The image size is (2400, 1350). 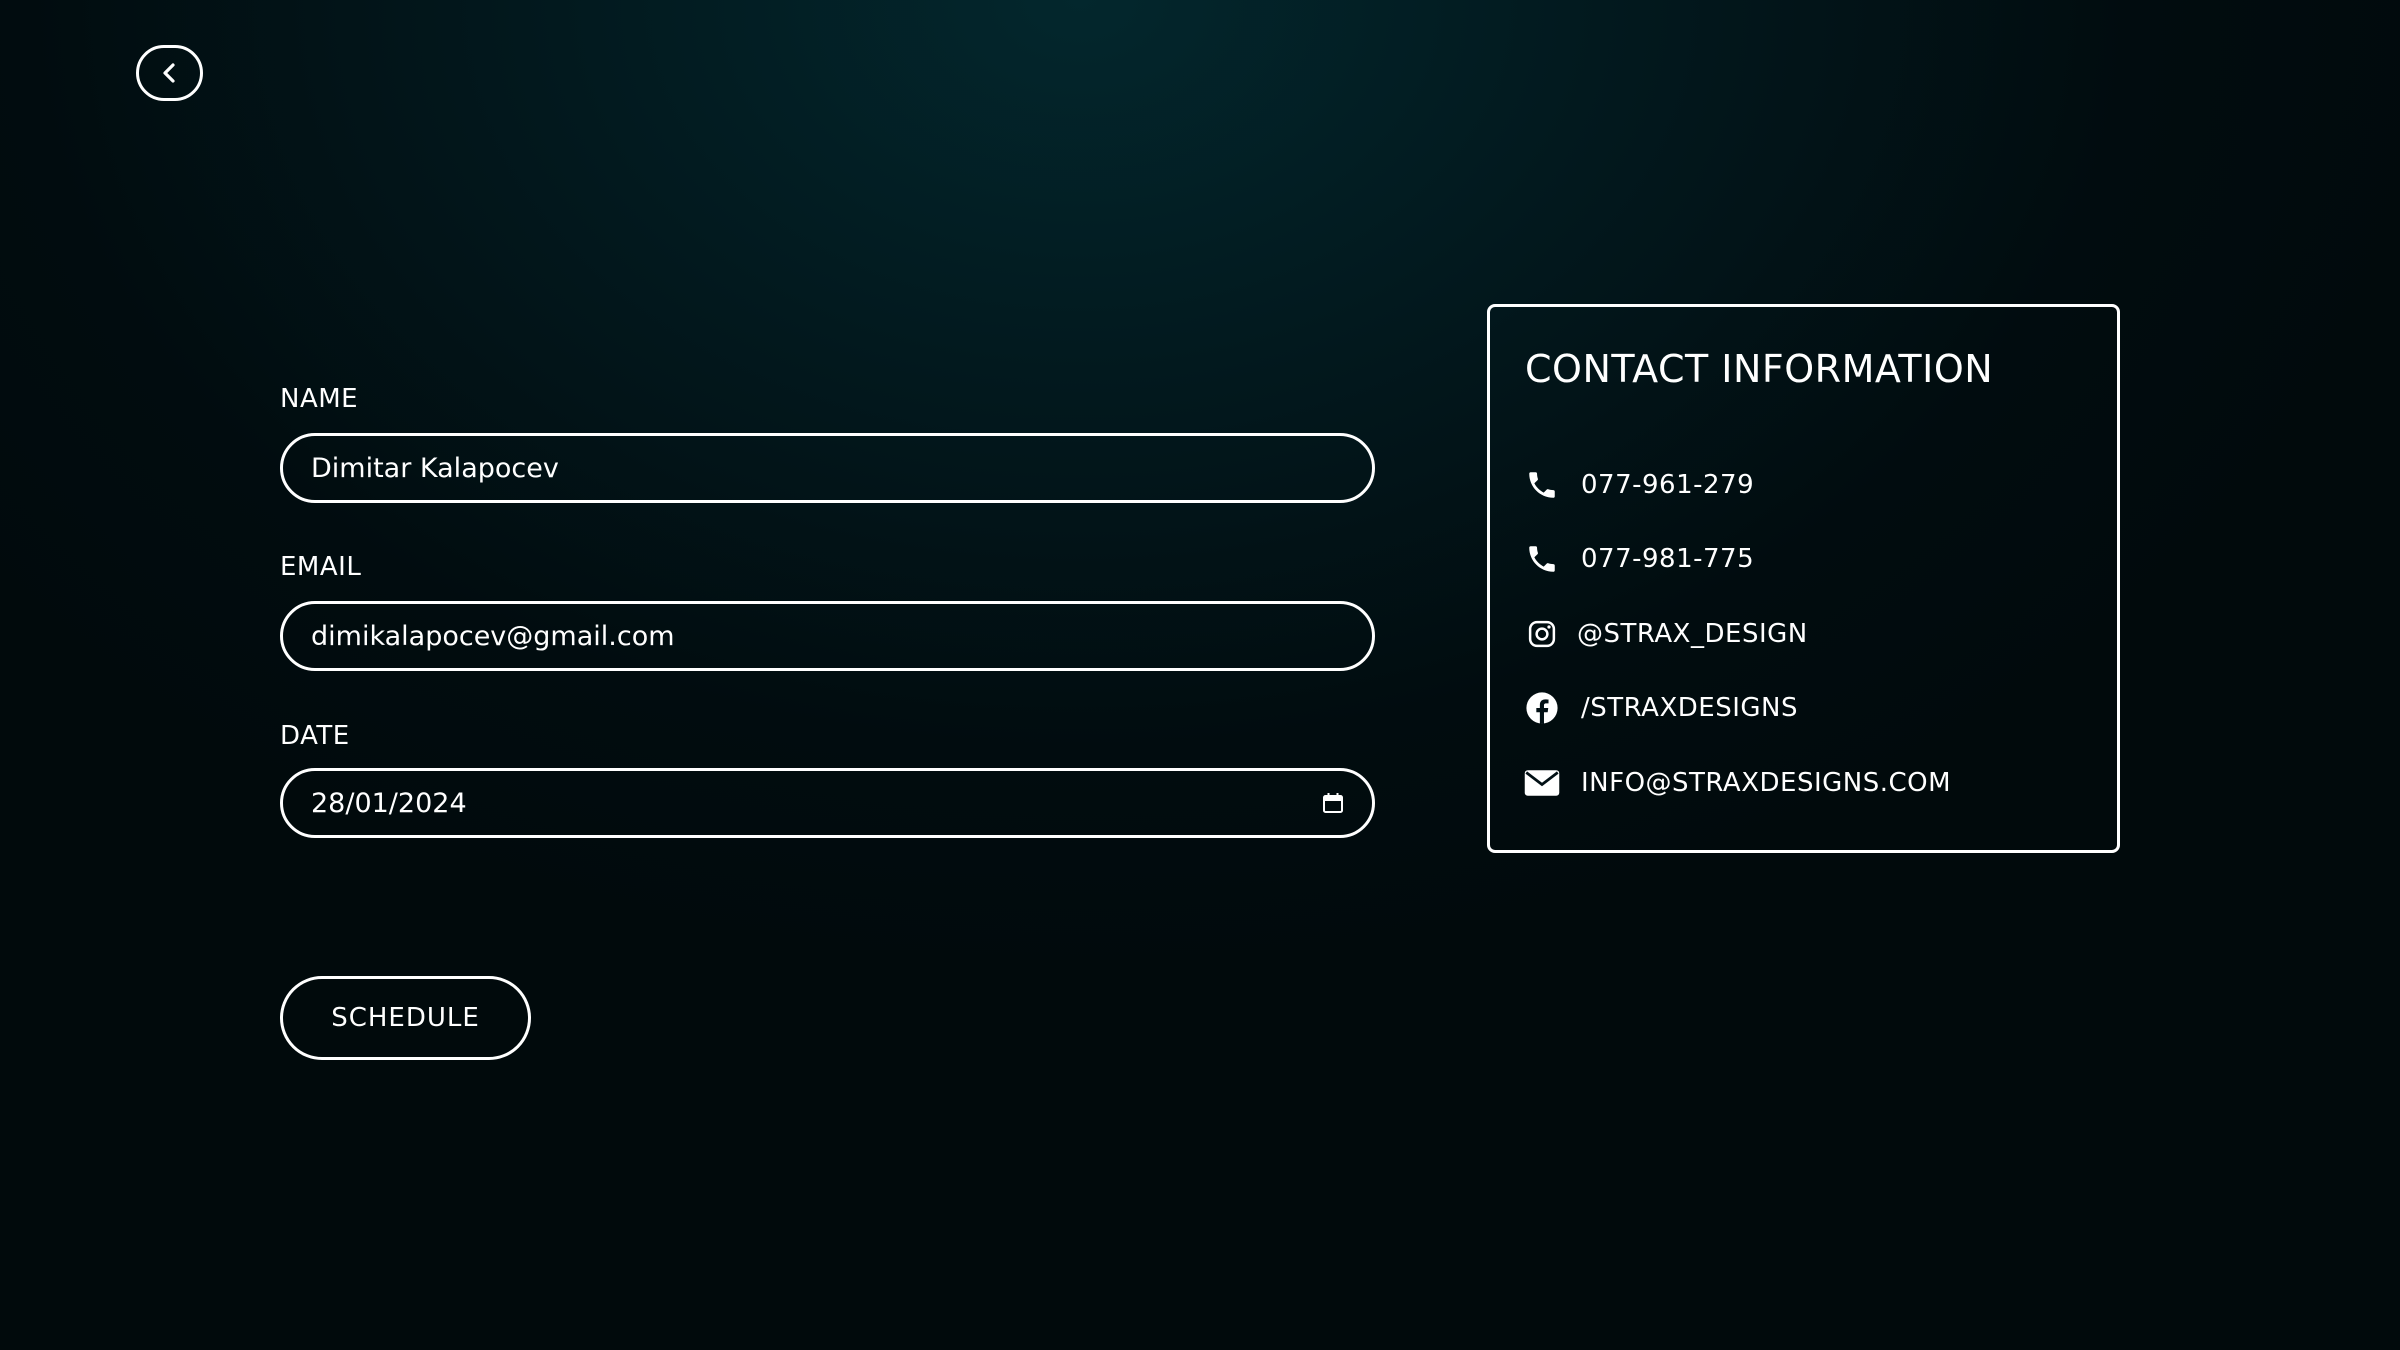 I want to click on contact-phone-2-text: 077-981-775, so click(x=1668, y=559).